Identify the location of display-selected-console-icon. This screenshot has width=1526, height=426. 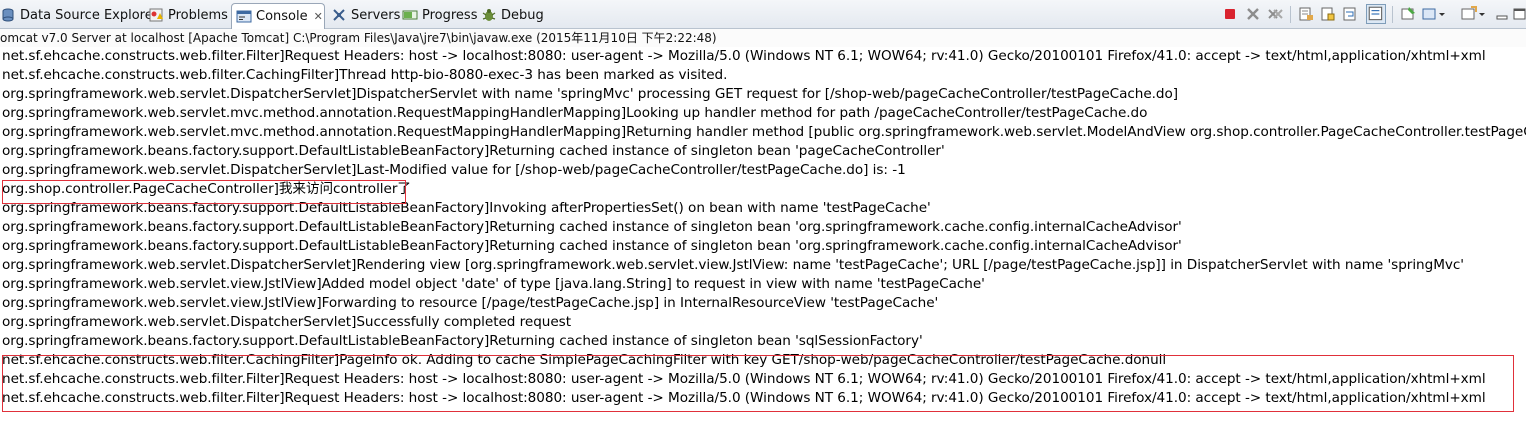
(1430, 14).